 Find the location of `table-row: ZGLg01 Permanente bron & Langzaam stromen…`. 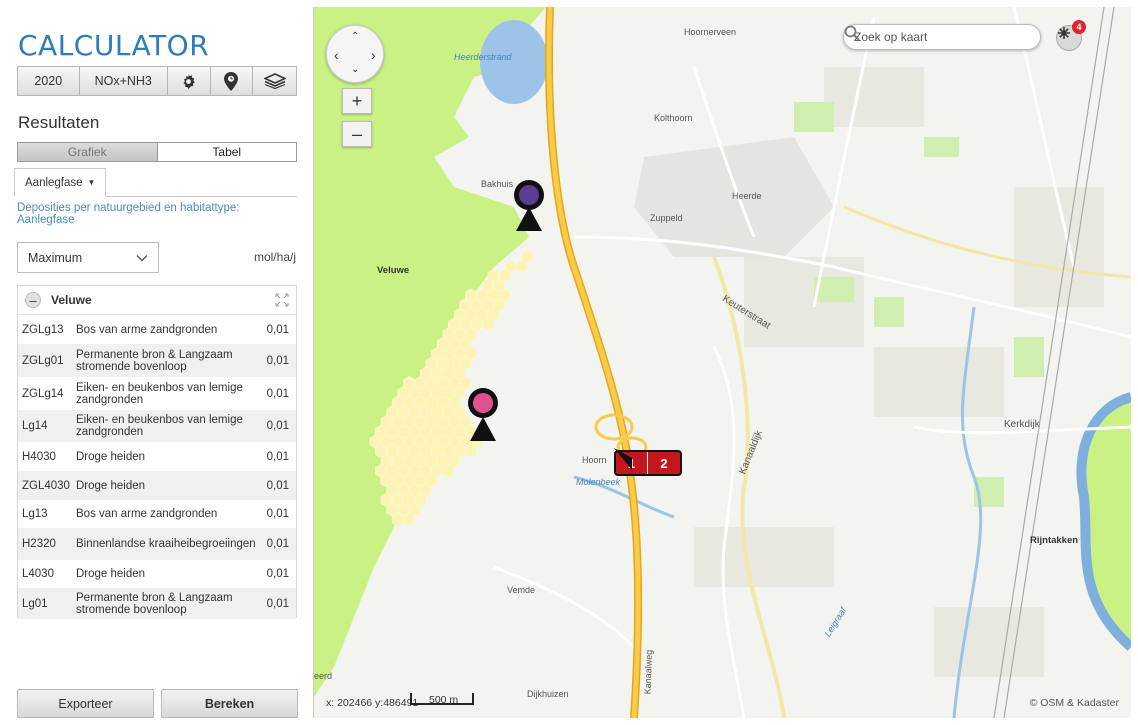

table-row: ZGLg01 Permanente bron & Langzaam stromen… is located at coordinates (157, 360).